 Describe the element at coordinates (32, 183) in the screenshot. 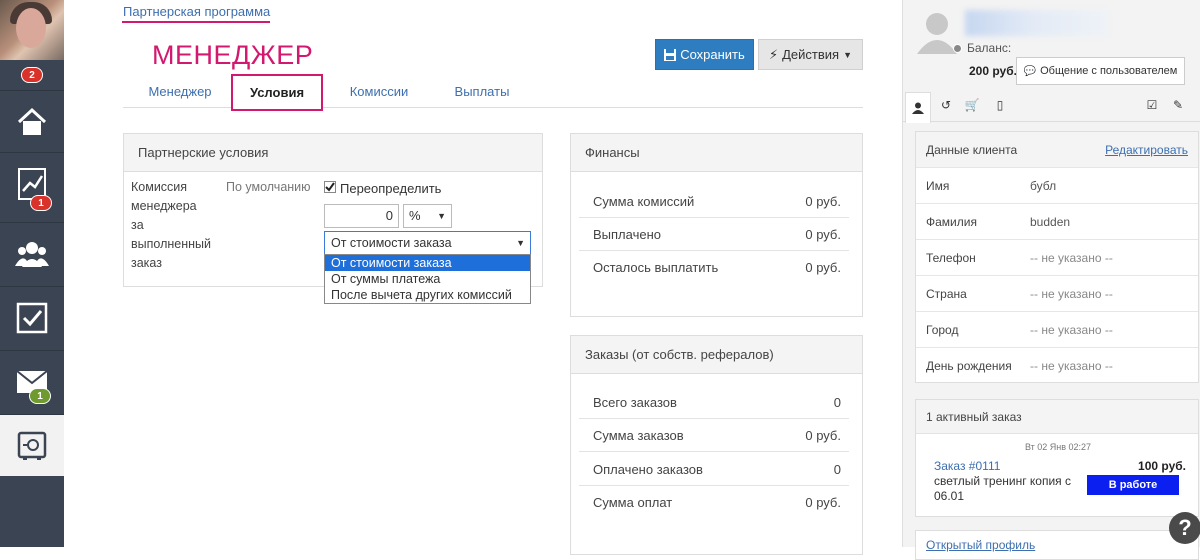

I see `nav-stats: 1` at that location.